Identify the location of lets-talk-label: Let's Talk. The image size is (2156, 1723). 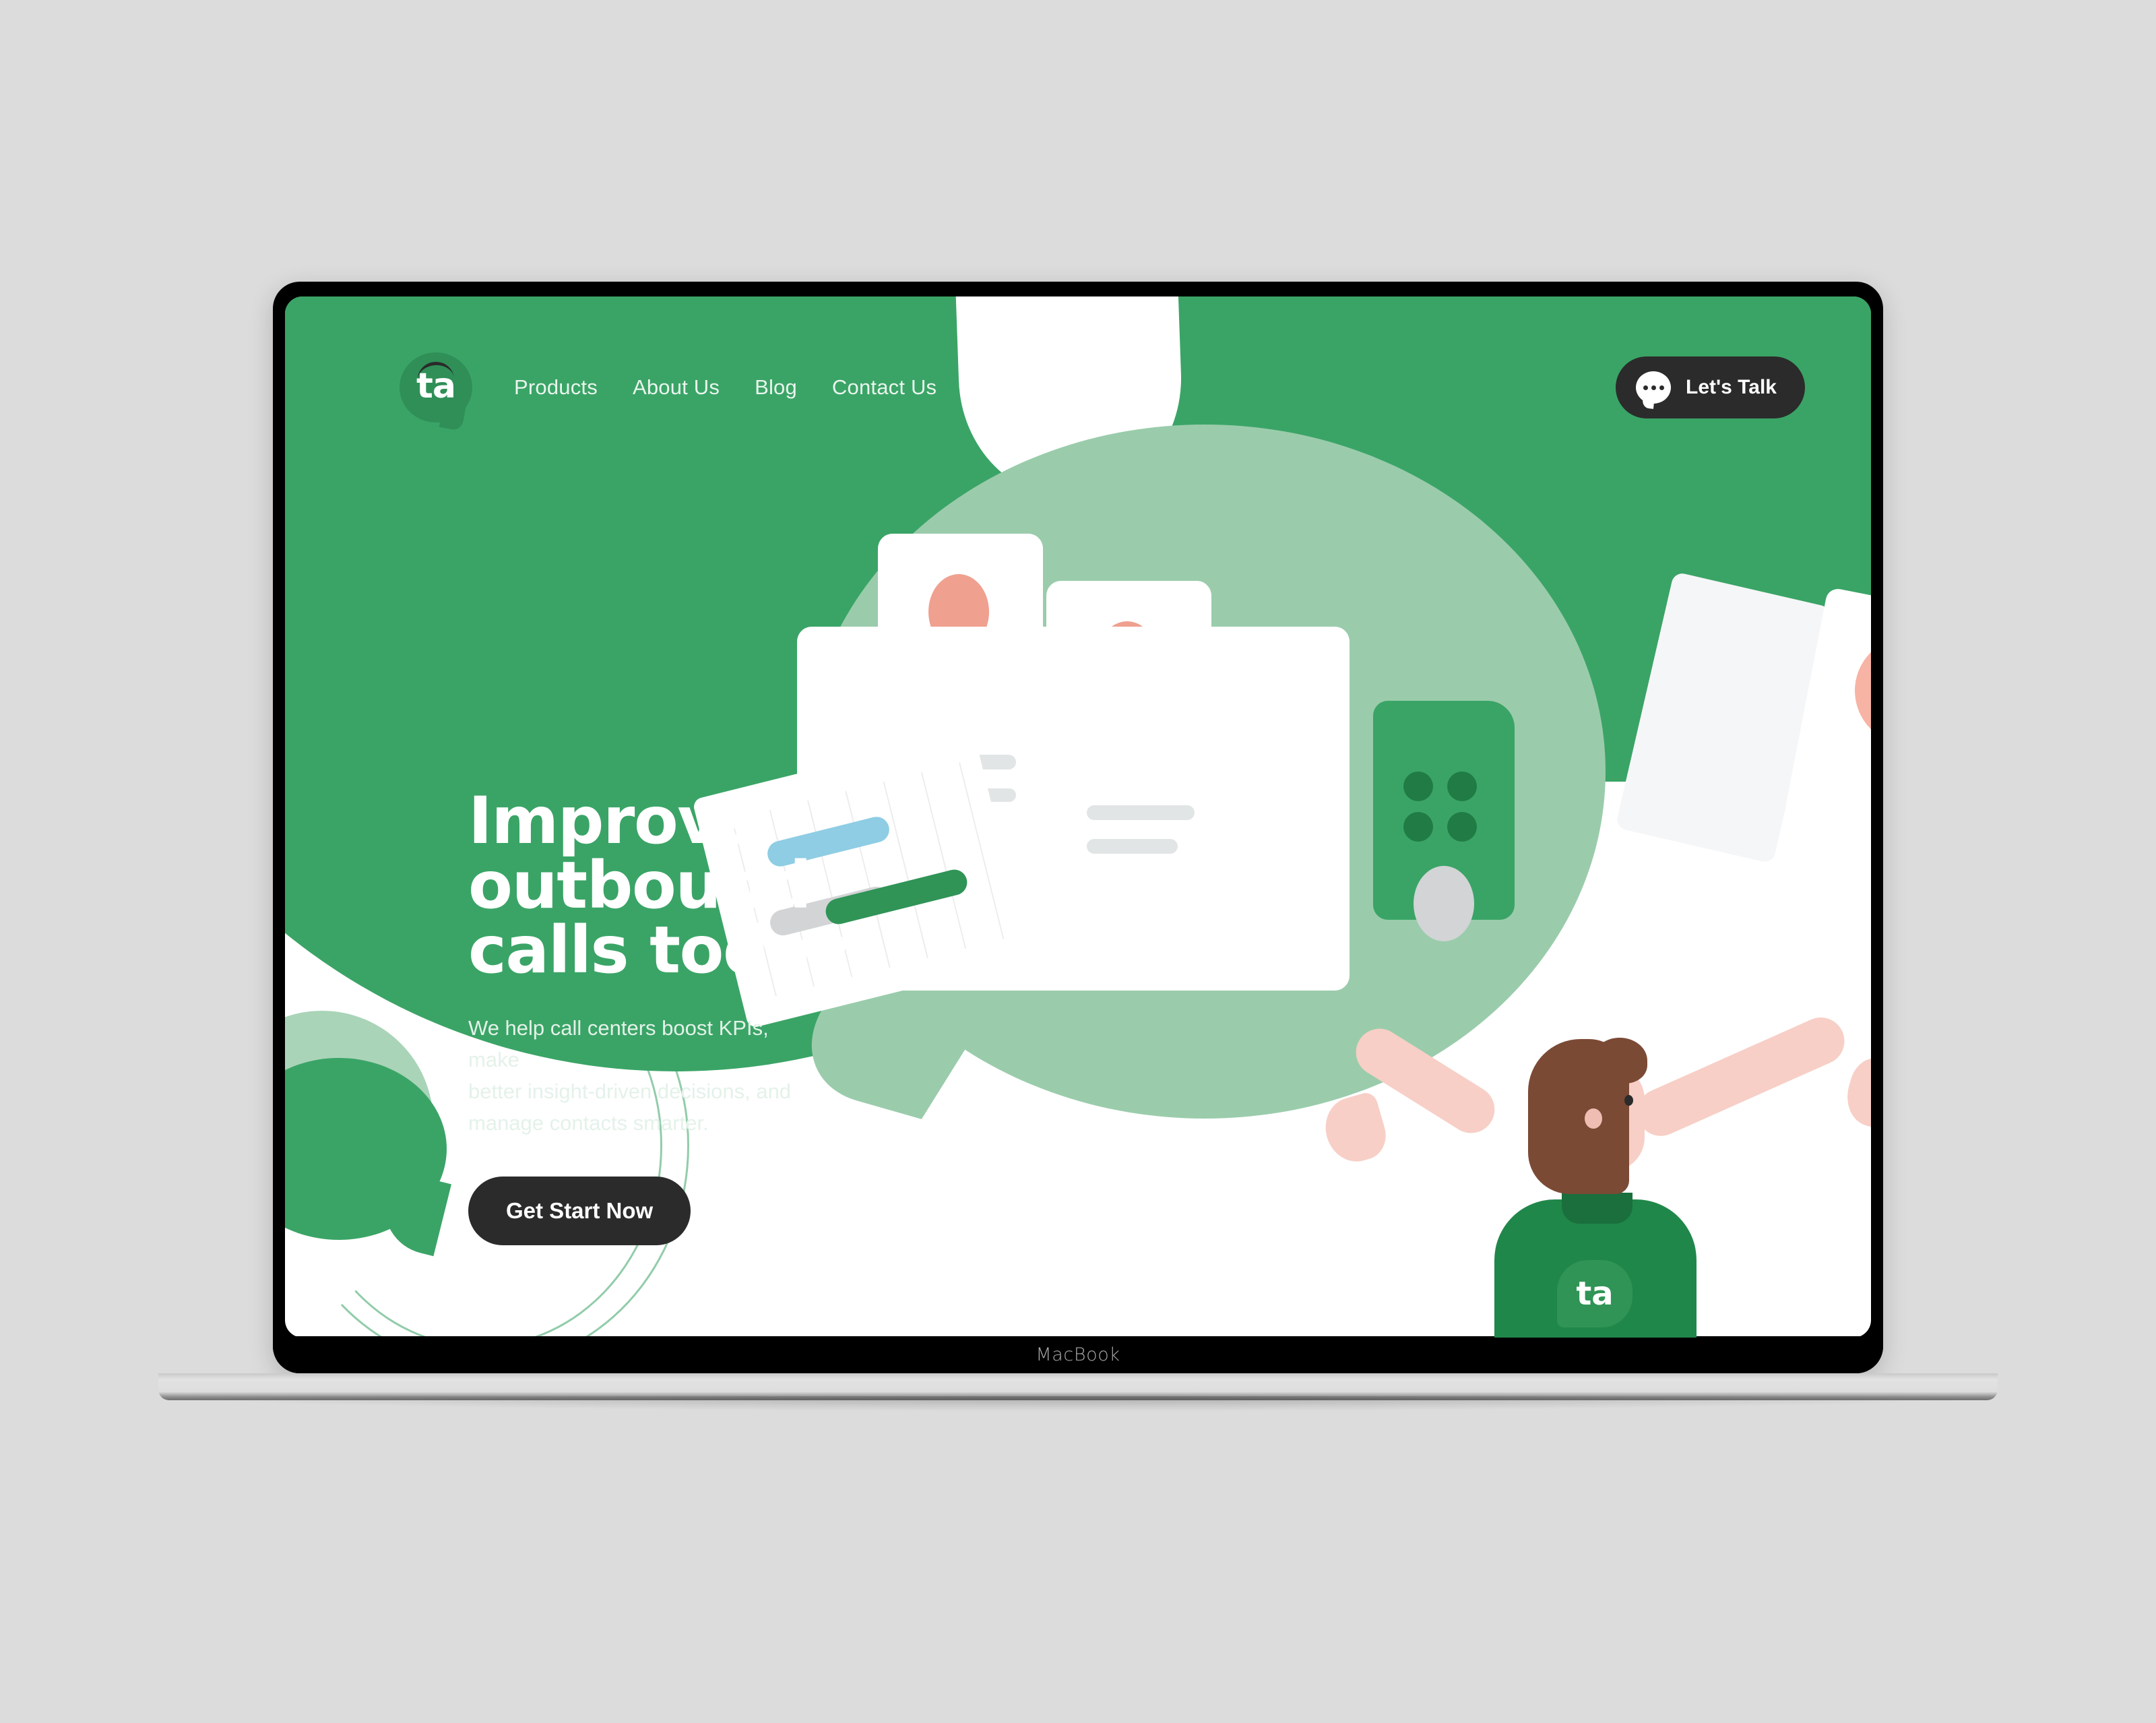
(1731, 387).